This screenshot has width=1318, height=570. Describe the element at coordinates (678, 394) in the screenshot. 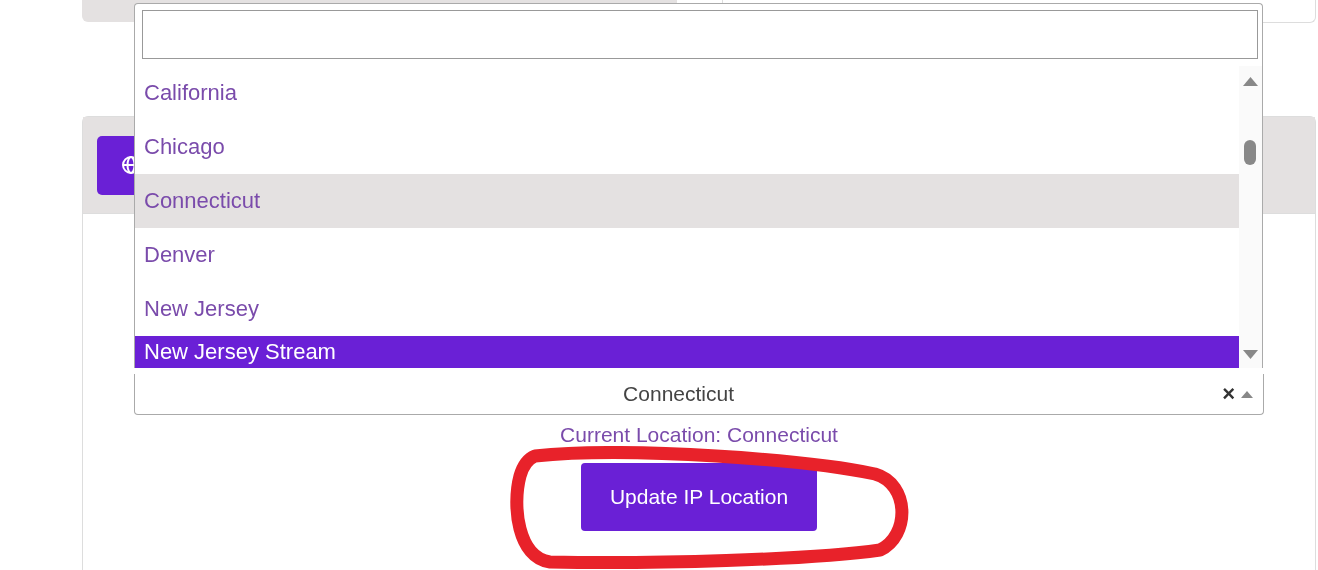

I see `selected-value: Connecticut` at that location.